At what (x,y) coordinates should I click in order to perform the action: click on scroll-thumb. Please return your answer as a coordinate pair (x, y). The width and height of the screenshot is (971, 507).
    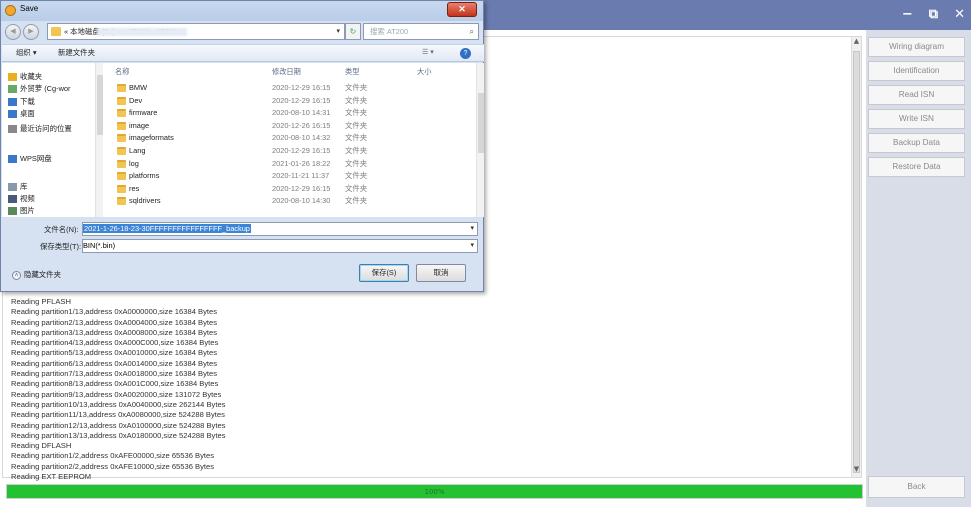
    Looking at the image, I should click on (856, 262).